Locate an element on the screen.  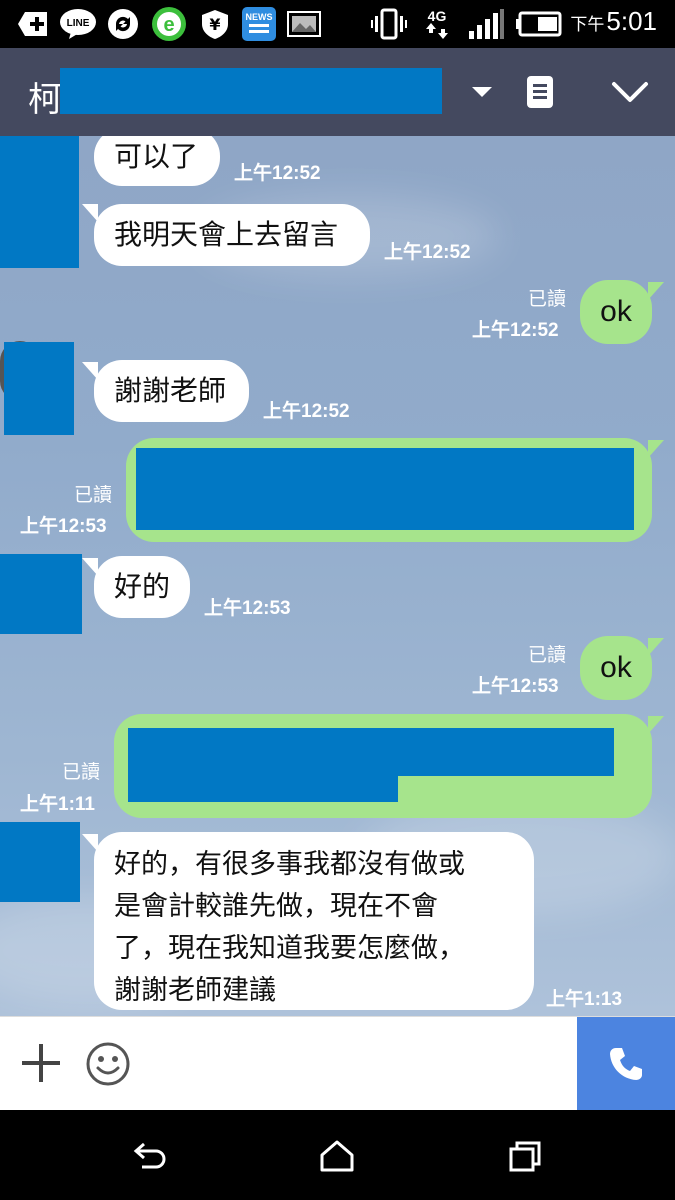
line-app-icon: LINE is located at coordinates (78, 24).